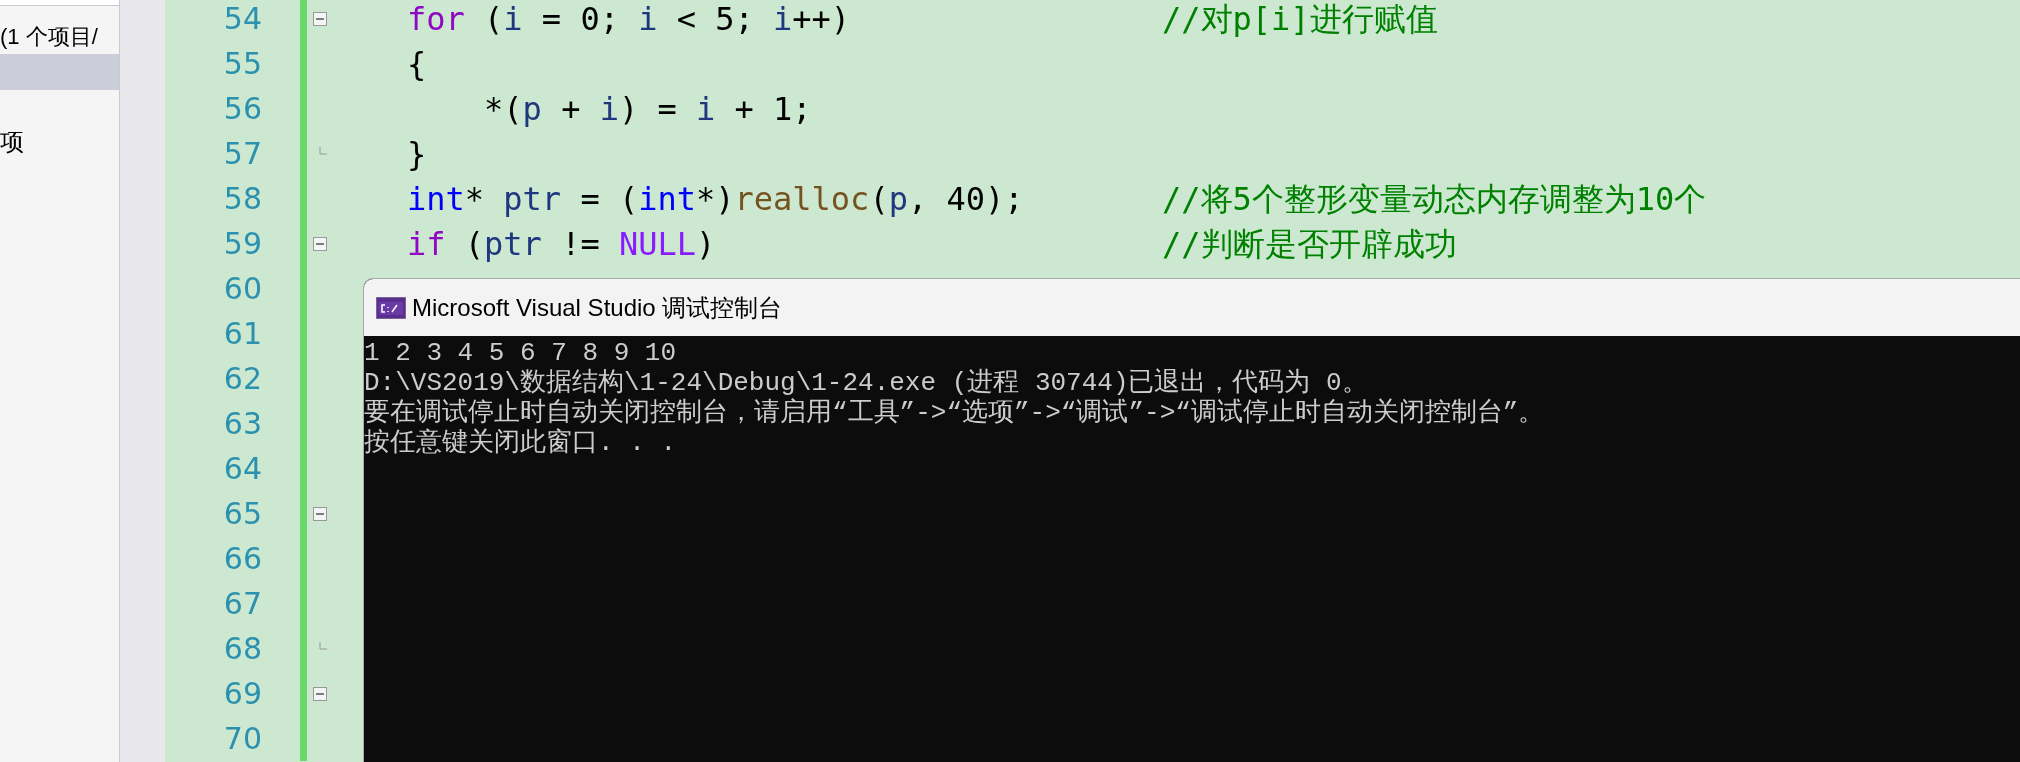 The image size is (2020, 762). I want to click on code-line: {, so click(417, 64).